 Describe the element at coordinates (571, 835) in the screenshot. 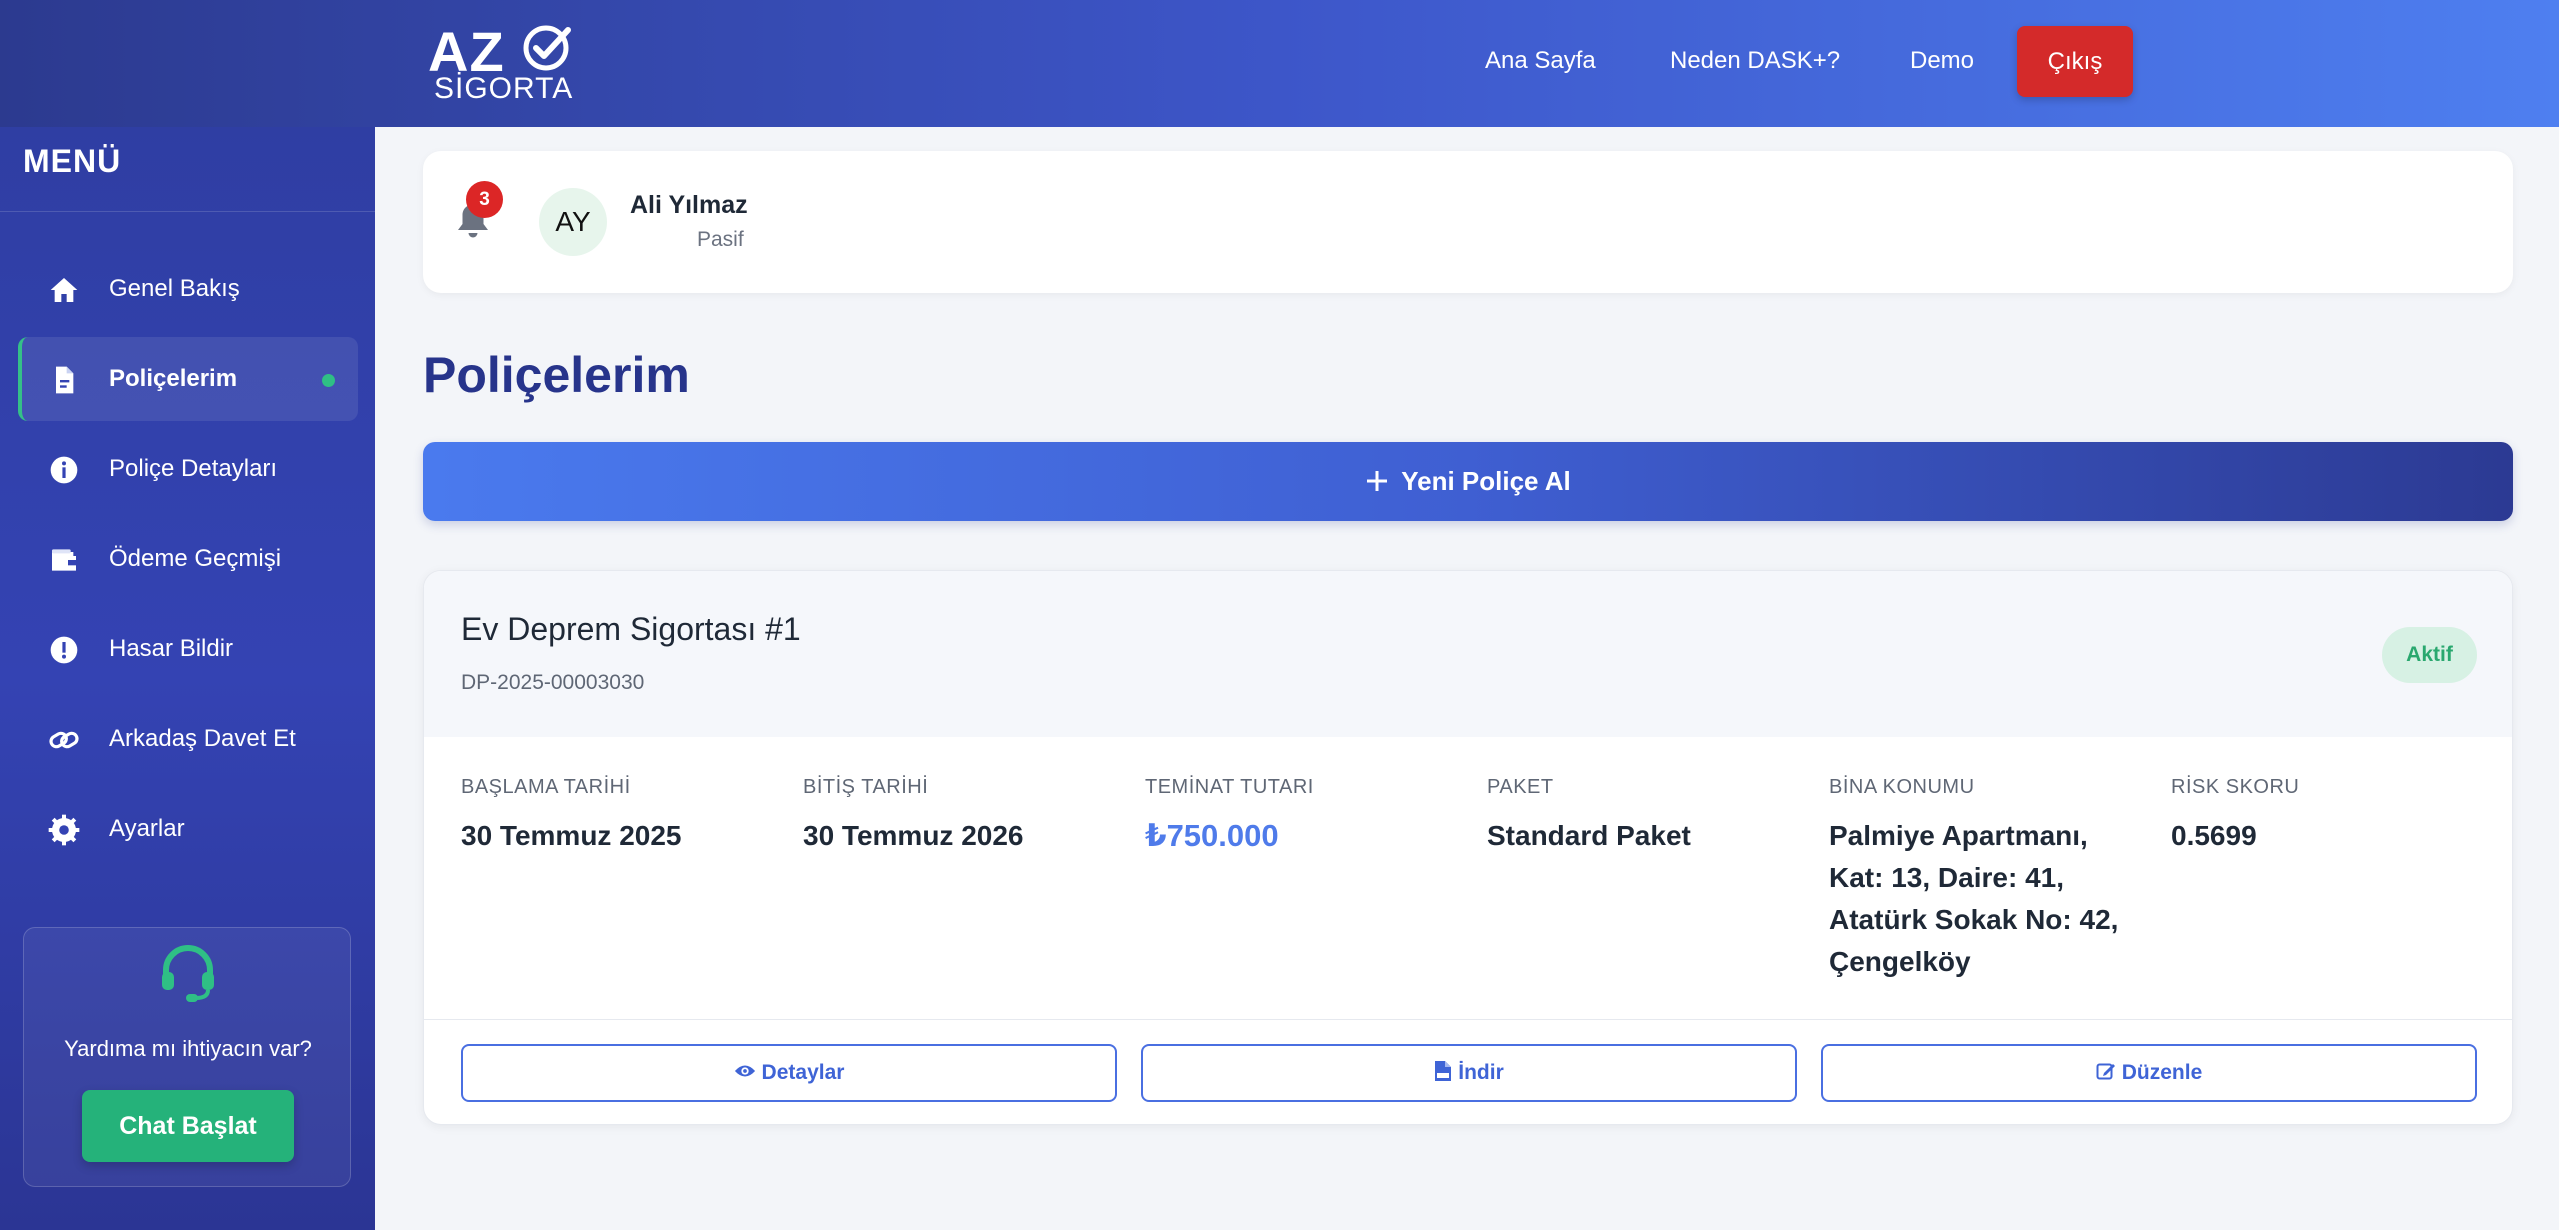

I see `start-date-value: 30 Temmuz 2025` at that location.